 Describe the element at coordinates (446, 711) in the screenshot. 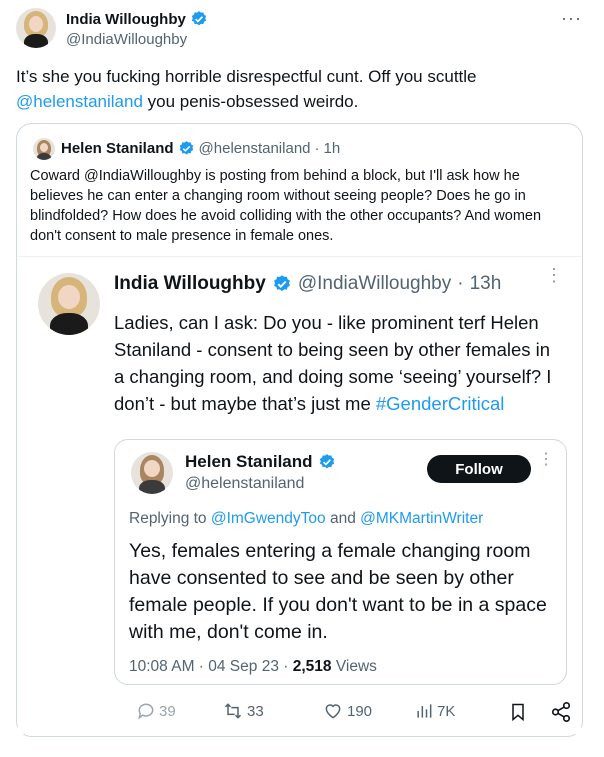

I see `views-count: 7K` at that location.